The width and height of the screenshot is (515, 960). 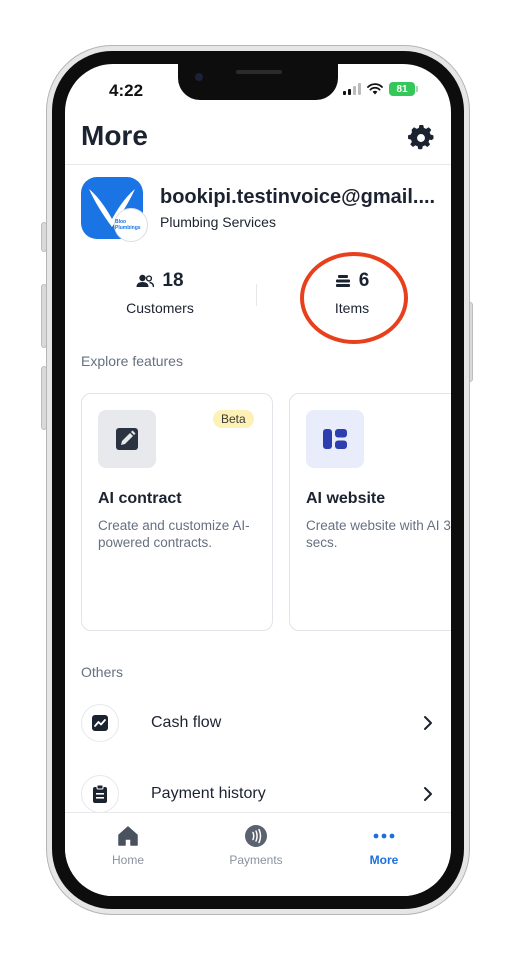 What do you see at coordinates (258, 724) in the screenshot?
I see `list-item-cash-flow: Cash flow` at bounding box center [258, 724].